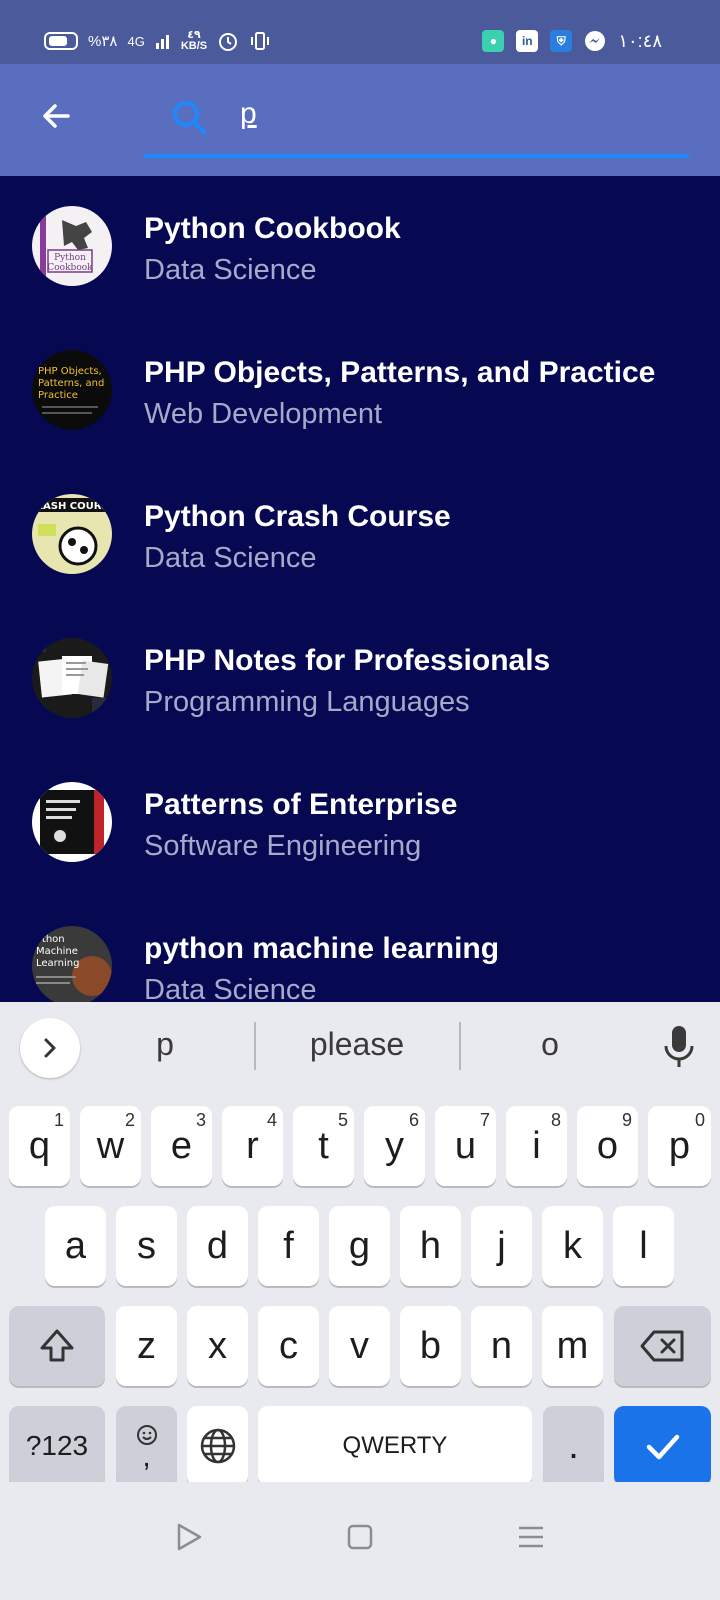 This screenshot has width=720, height=1600. What do you see at coordinates (39, 1146) in the screenshot?
I see `key-q: q1` at bounding box center [39, 1146].